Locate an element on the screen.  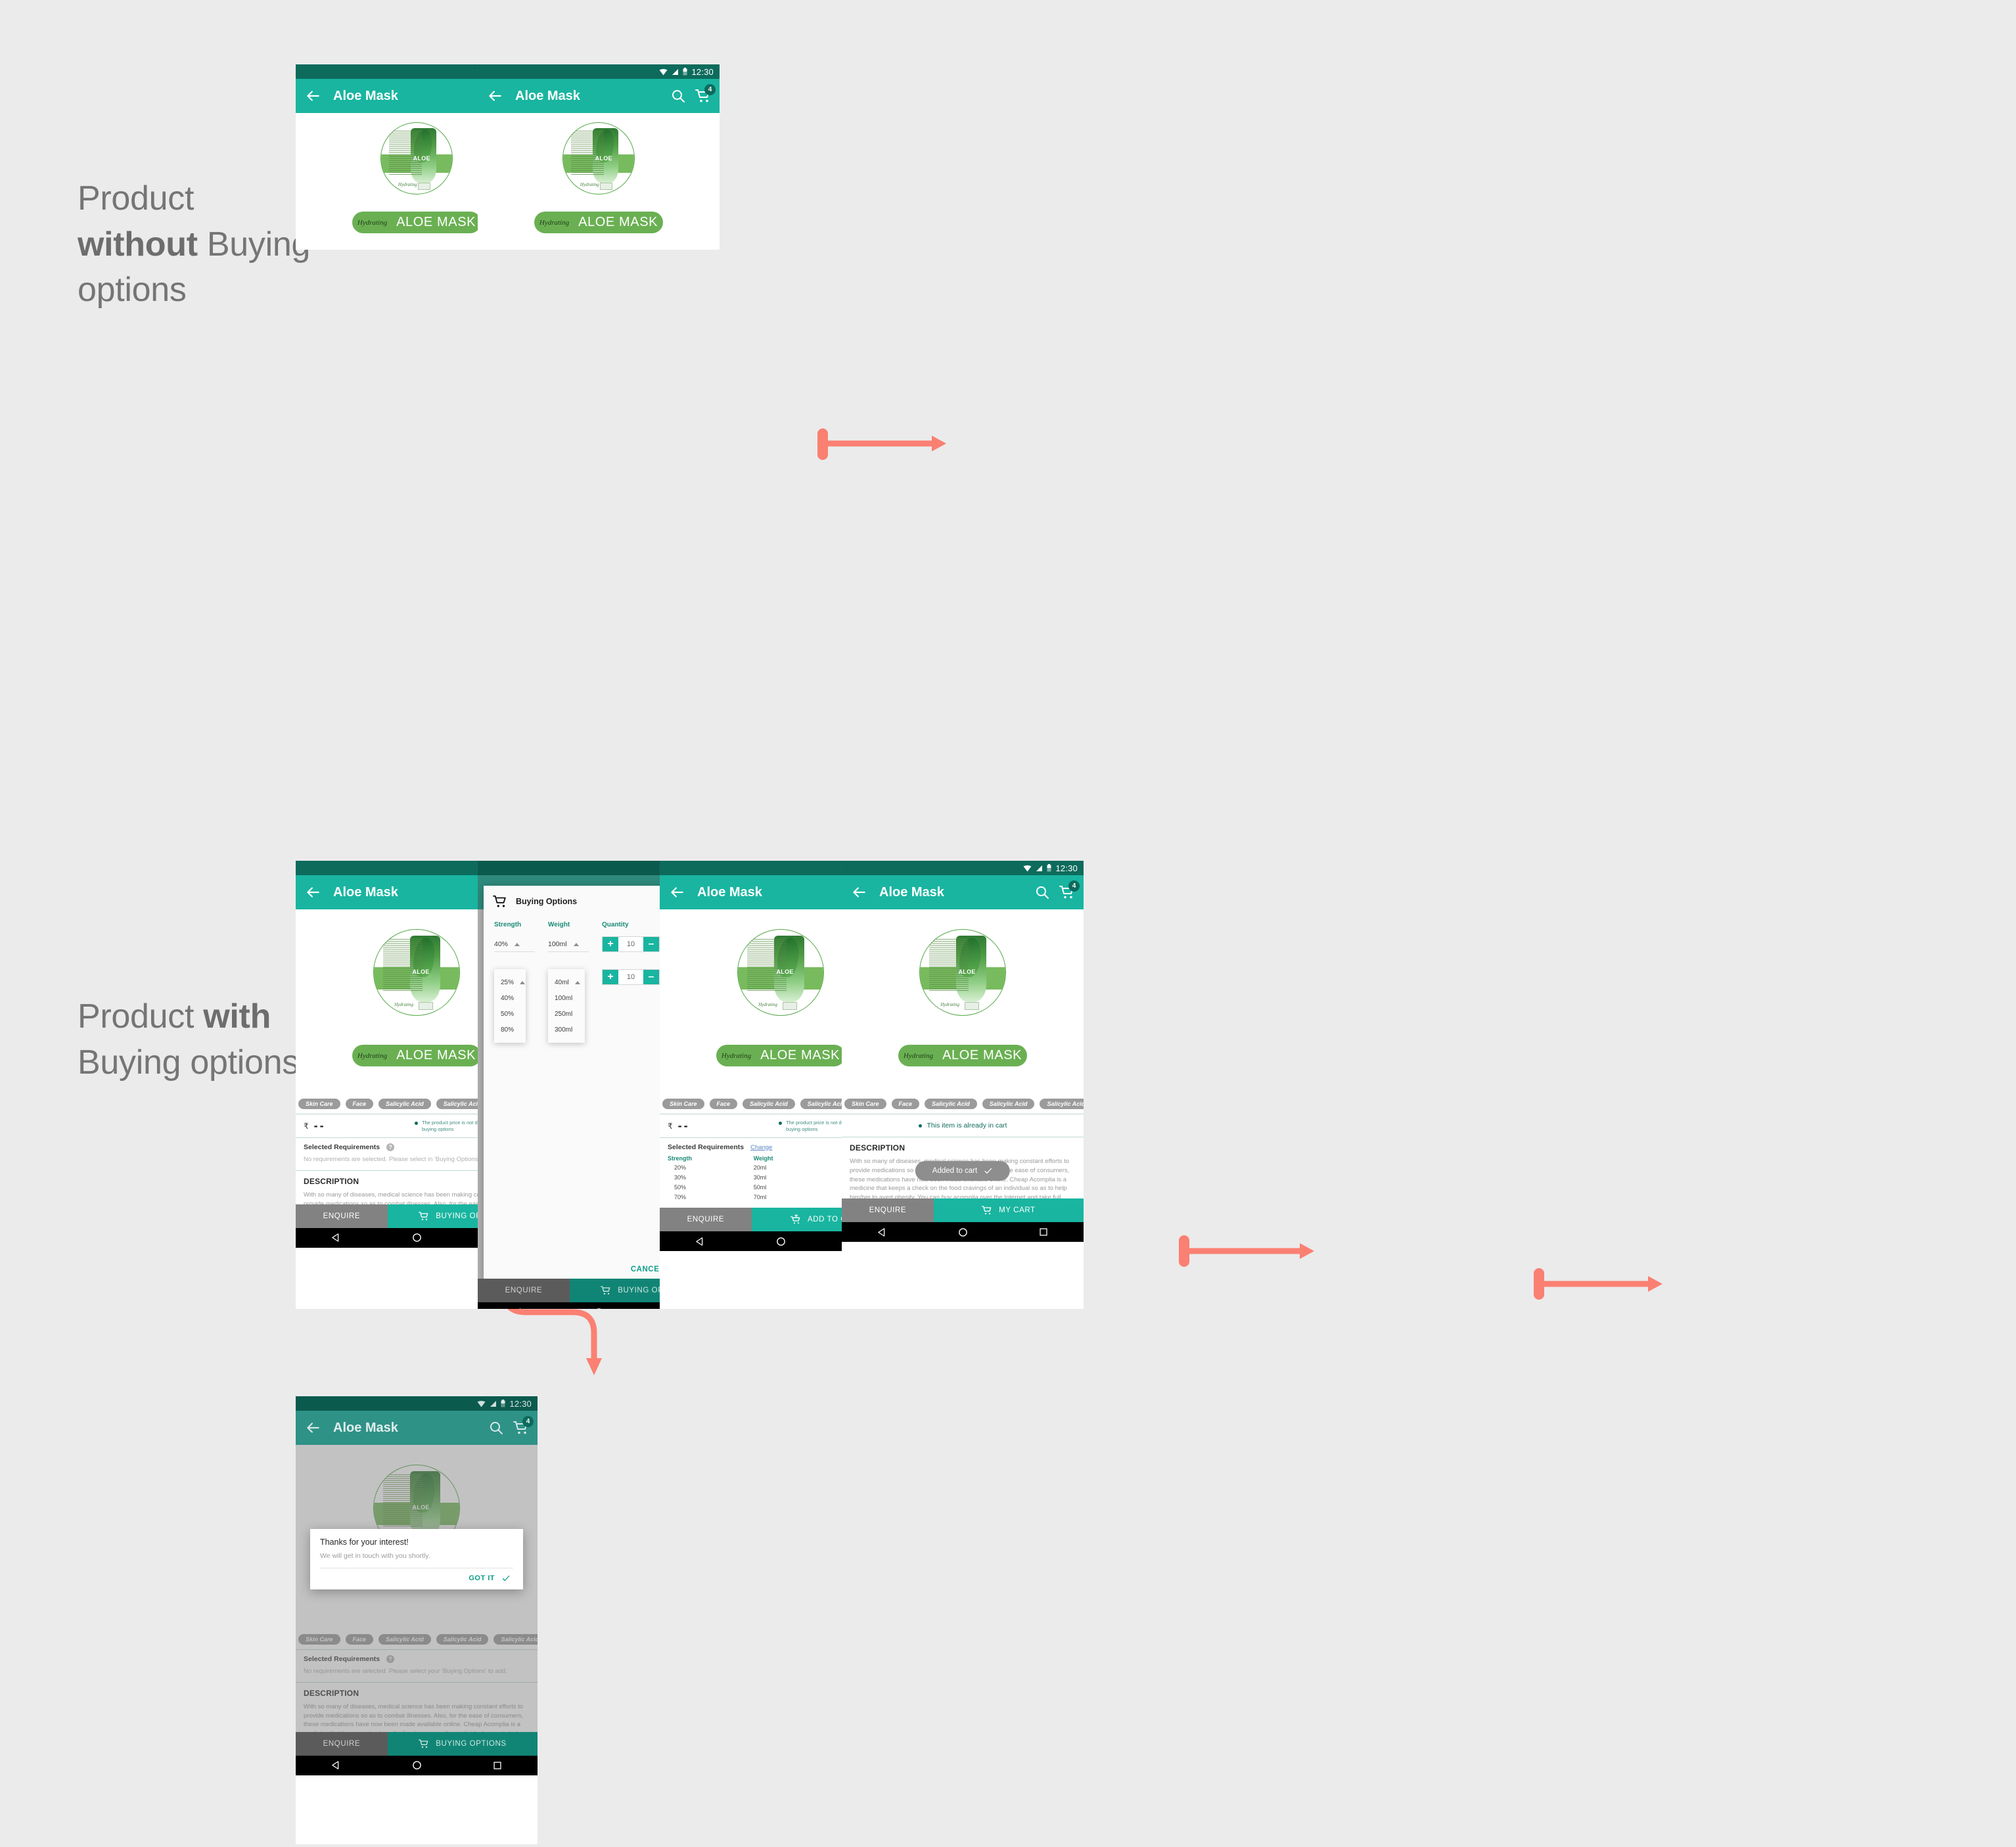
wifi-icon is located at coordinates (481, 1403).